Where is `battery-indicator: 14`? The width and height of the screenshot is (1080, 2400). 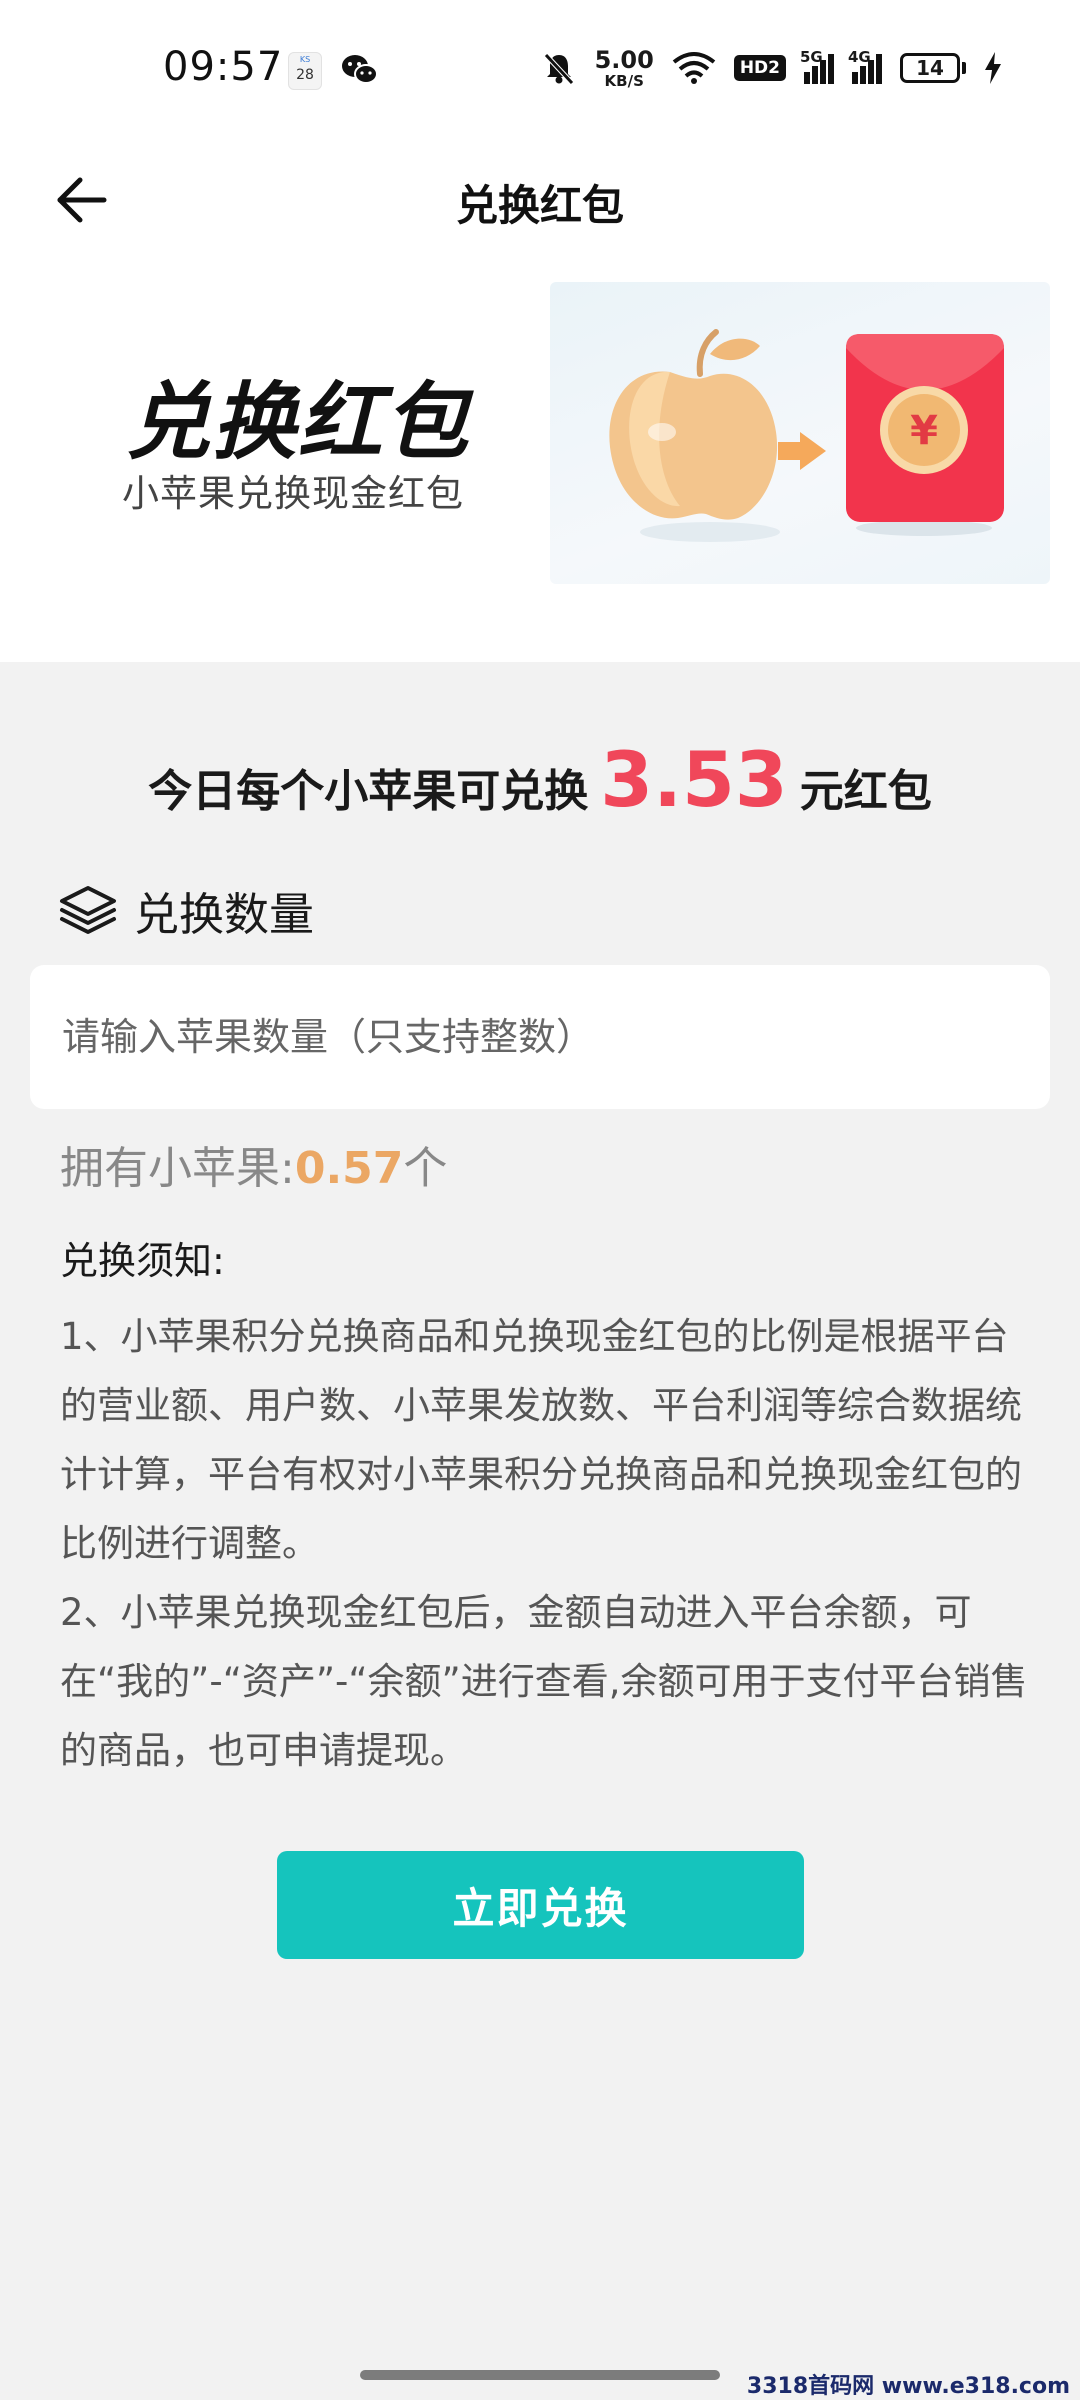 battery-indicator: 14 is located at coordinates (933, 68).